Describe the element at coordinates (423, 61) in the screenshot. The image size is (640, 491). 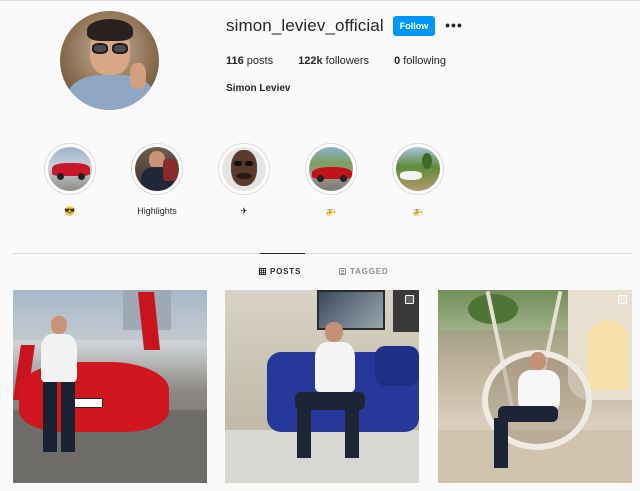
I see `following-label: following` at that location.